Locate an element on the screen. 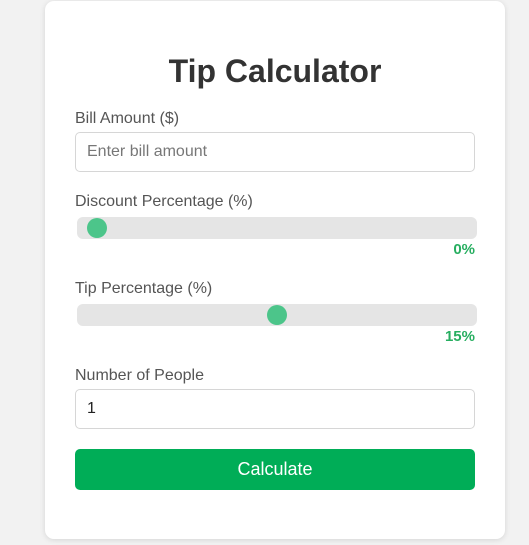  number-of-people-input is located at coordinates (275, 409).